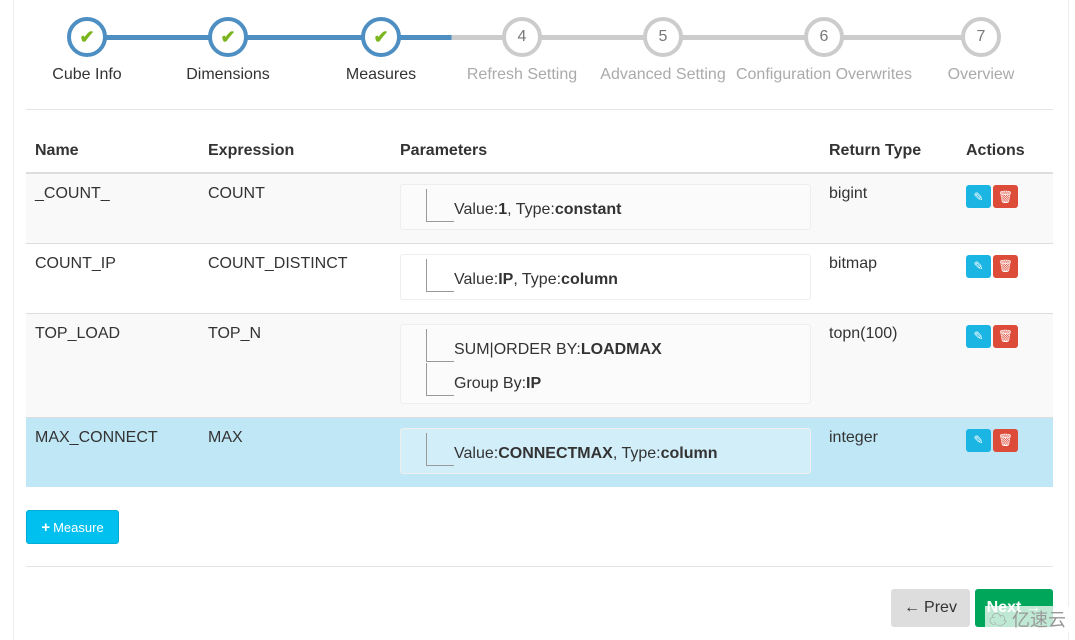 Image resolution: width=1075 pixels, height=640 pixels. I want to click on parameter-node: Value:IP, Type:column, so click(618, 275).